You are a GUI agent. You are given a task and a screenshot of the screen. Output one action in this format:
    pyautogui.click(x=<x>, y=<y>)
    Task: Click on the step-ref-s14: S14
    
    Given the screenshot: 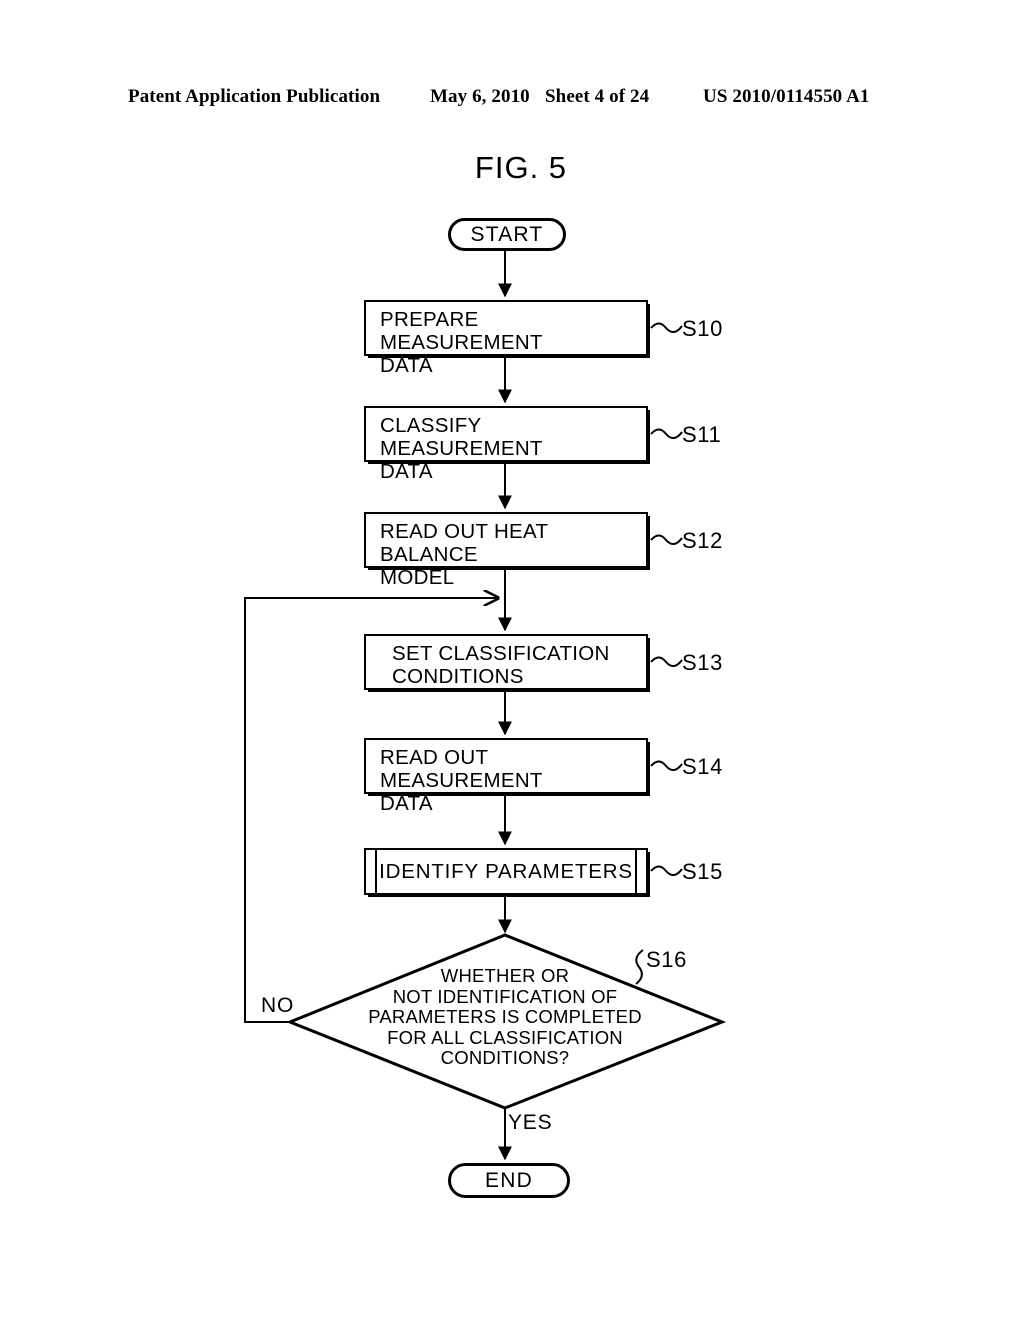 What is the action you would take?
    pyautogui.click(x=702, y=766)
    